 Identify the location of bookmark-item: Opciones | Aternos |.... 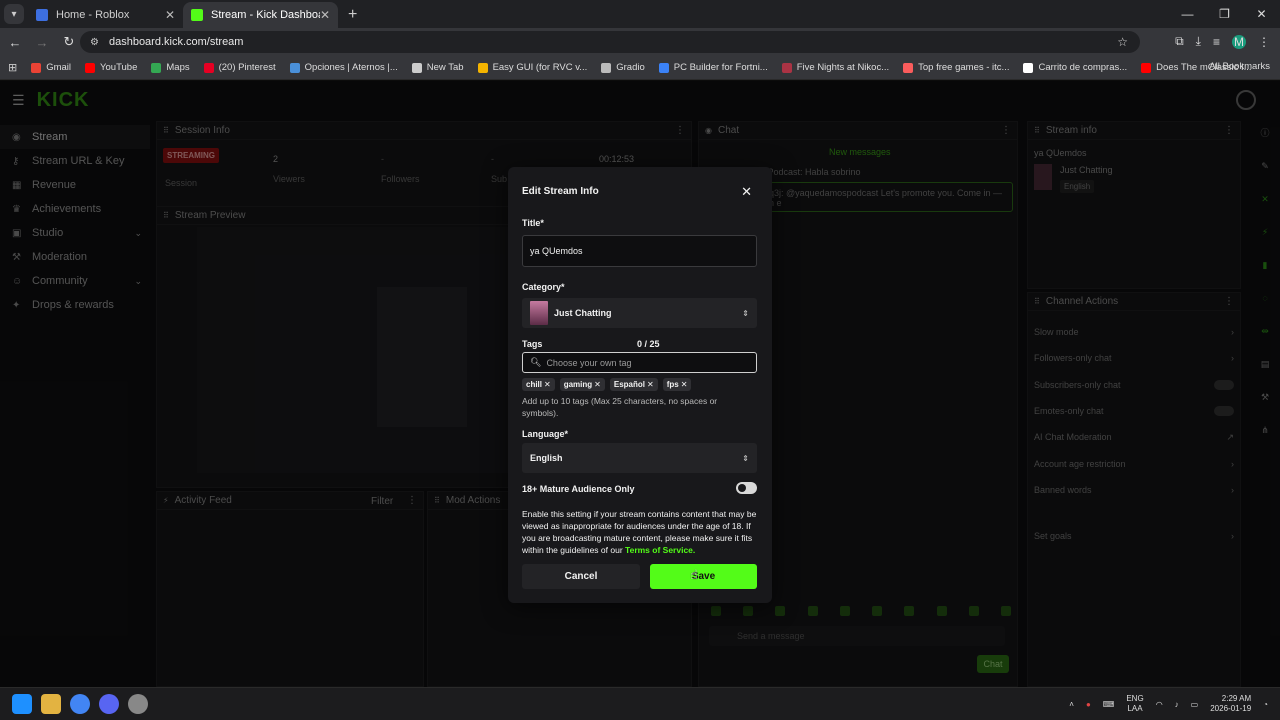
(343, 67).